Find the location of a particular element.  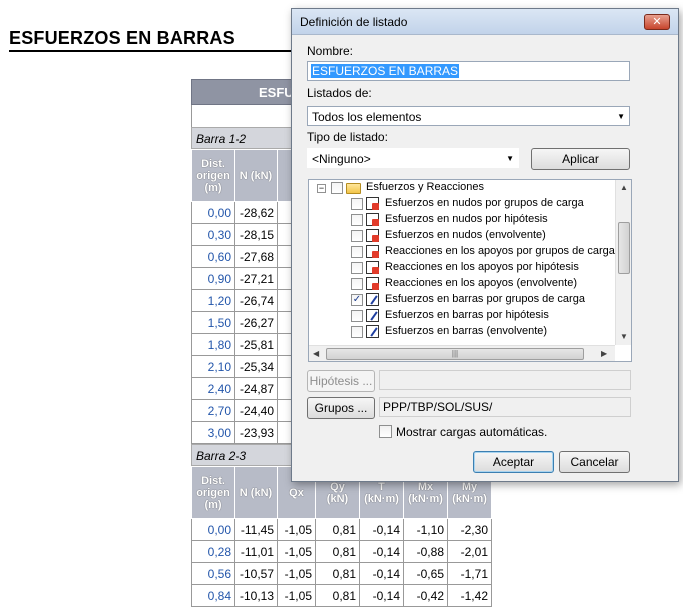

tipo-select: <Ninguno> ▼ is located at coordinates (413, 158).